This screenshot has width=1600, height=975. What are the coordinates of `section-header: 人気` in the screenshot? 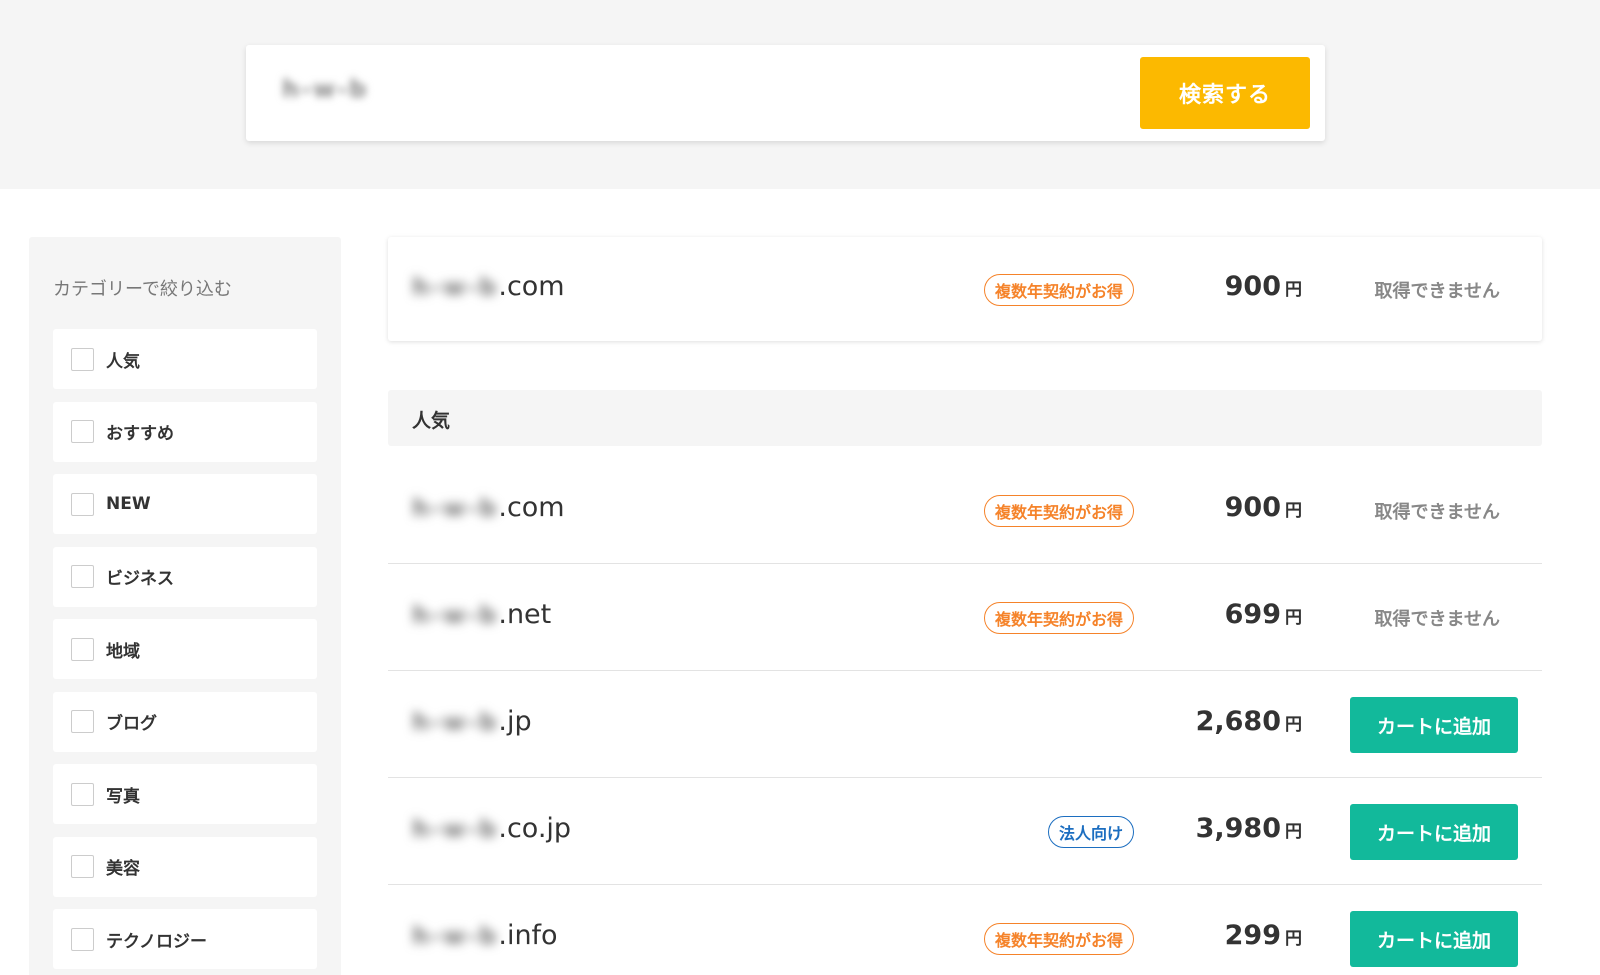 It's located at (965, 418).